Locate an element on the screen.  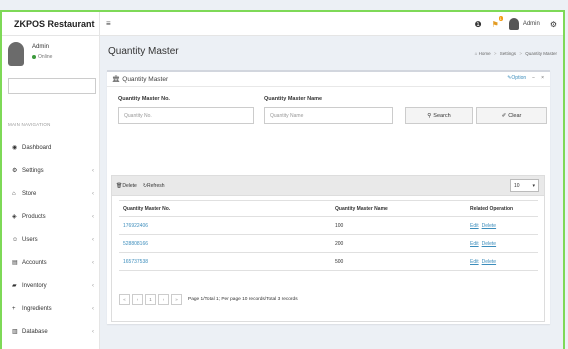
cube-icon: ◈ is located at coordinates (14, 217).